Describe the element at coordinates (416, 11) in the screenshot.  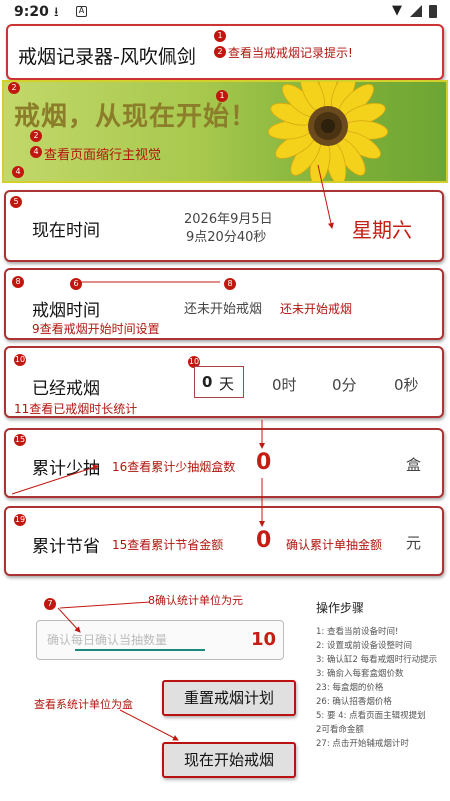
I see `signal-icon` at that location.